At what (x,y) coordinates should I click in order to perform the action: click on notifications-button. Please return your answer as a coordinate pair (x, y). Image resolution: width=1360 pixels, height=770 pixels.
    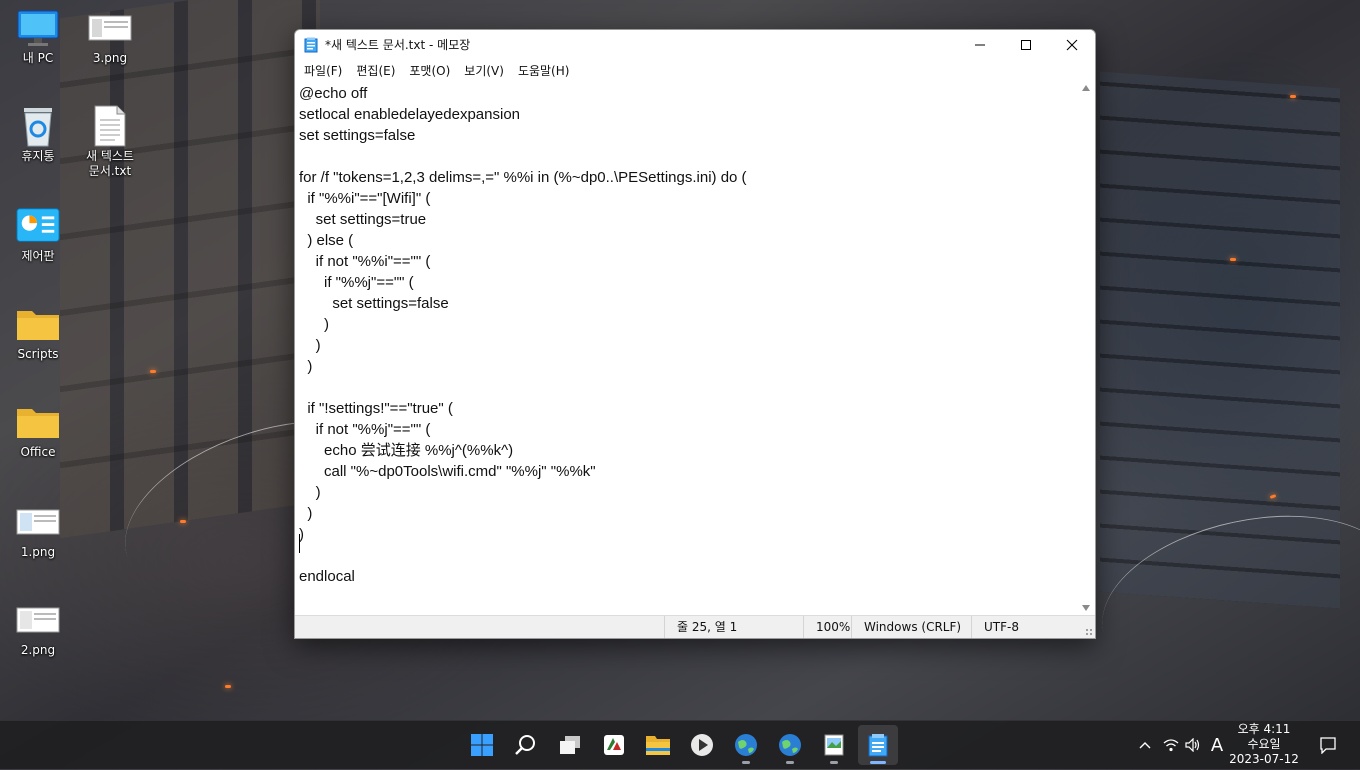
    Looking at the image, I should click on (1328, 745).